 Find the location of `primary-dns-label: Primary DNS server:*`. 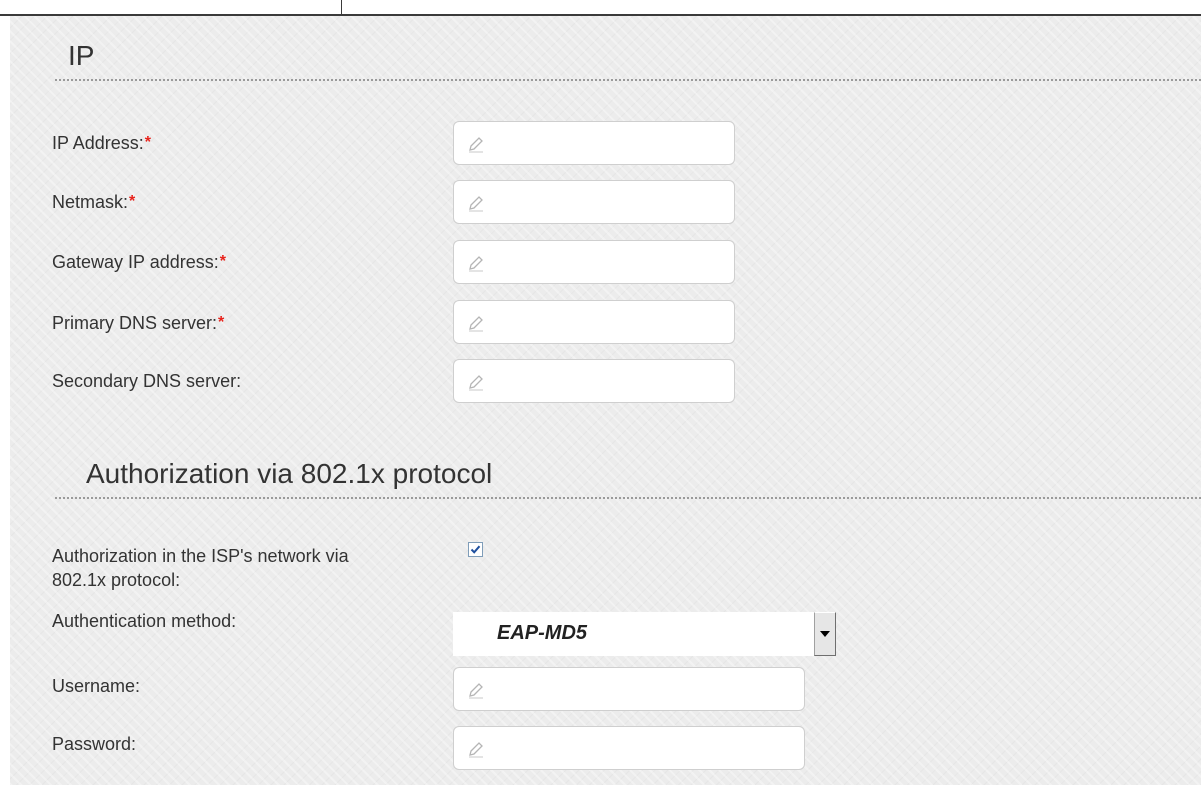

primary-dns-label: Primary DNS server:* is located at coordinates (138, 323).